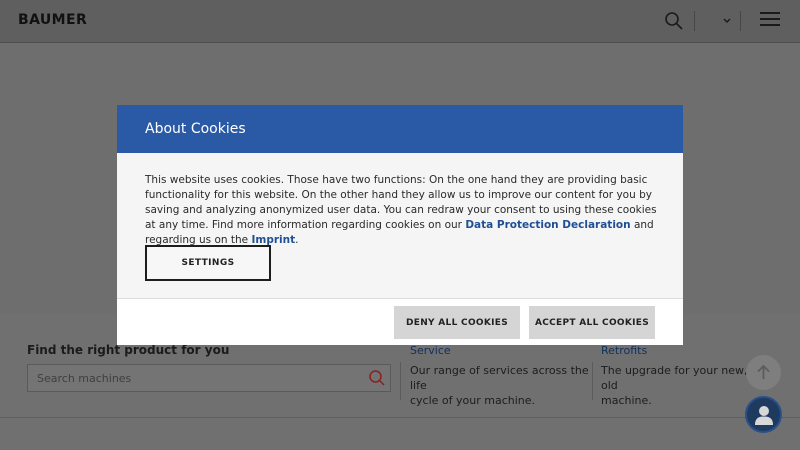  What do you see at coordinates (457, 322) in the screenshot?
I see `deny-all-cookies-button: DENY ALL COOKIES` at bounding box center [457, 322].